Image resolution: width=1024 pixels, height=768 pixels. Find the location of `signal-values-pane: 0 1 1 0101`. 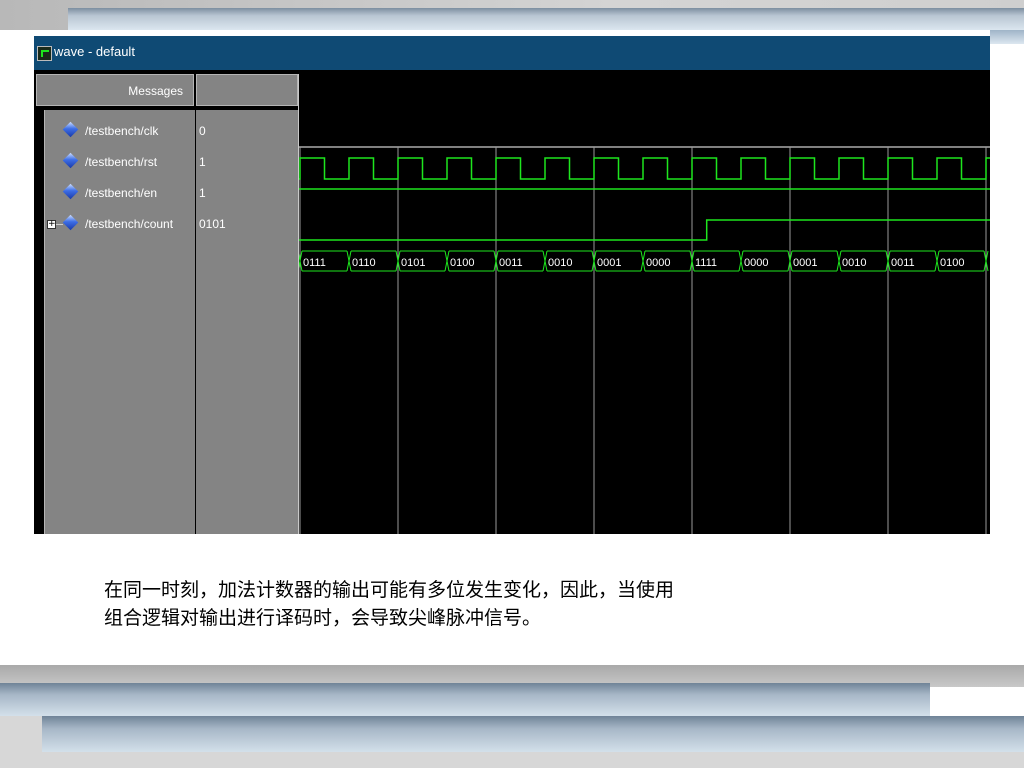

signal-values-pane: 0 1 1 0101 is located at coordinates (247, 322).